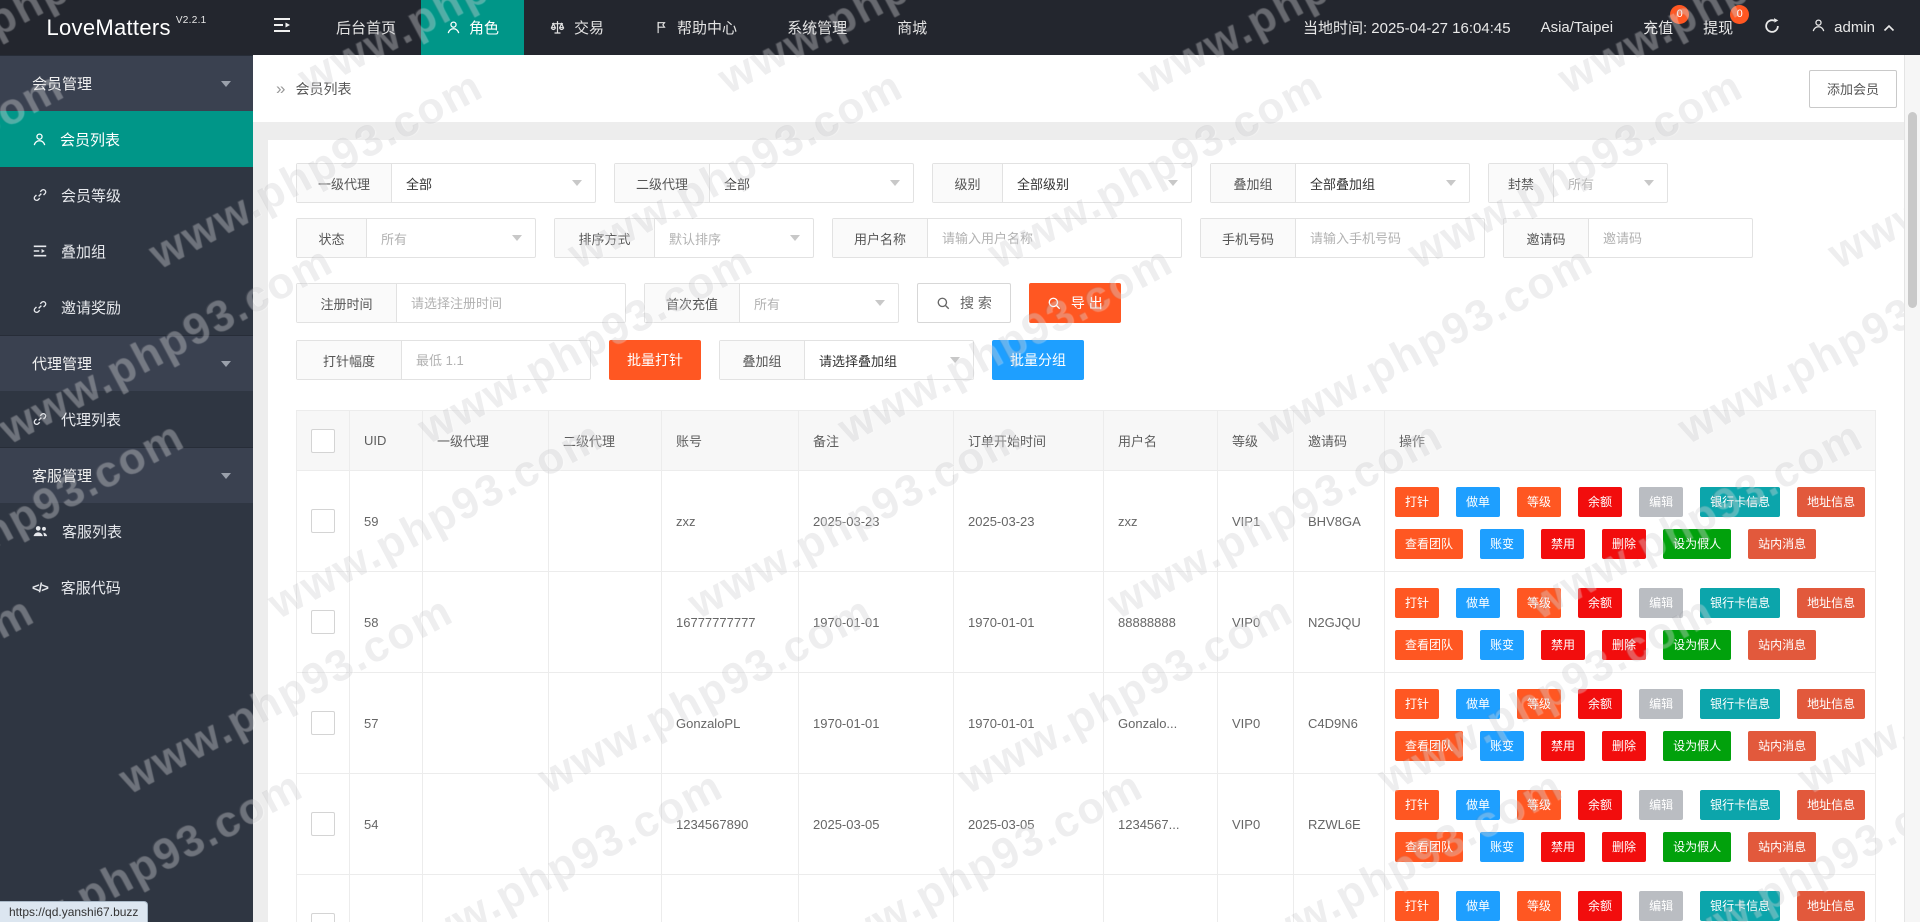 This screenshot has width=1920, height=922. What do you see at coordinates (493, 183) in the screenshot?
I see `filter-first-agent-select: 全部` at bounding box center [493, 183].